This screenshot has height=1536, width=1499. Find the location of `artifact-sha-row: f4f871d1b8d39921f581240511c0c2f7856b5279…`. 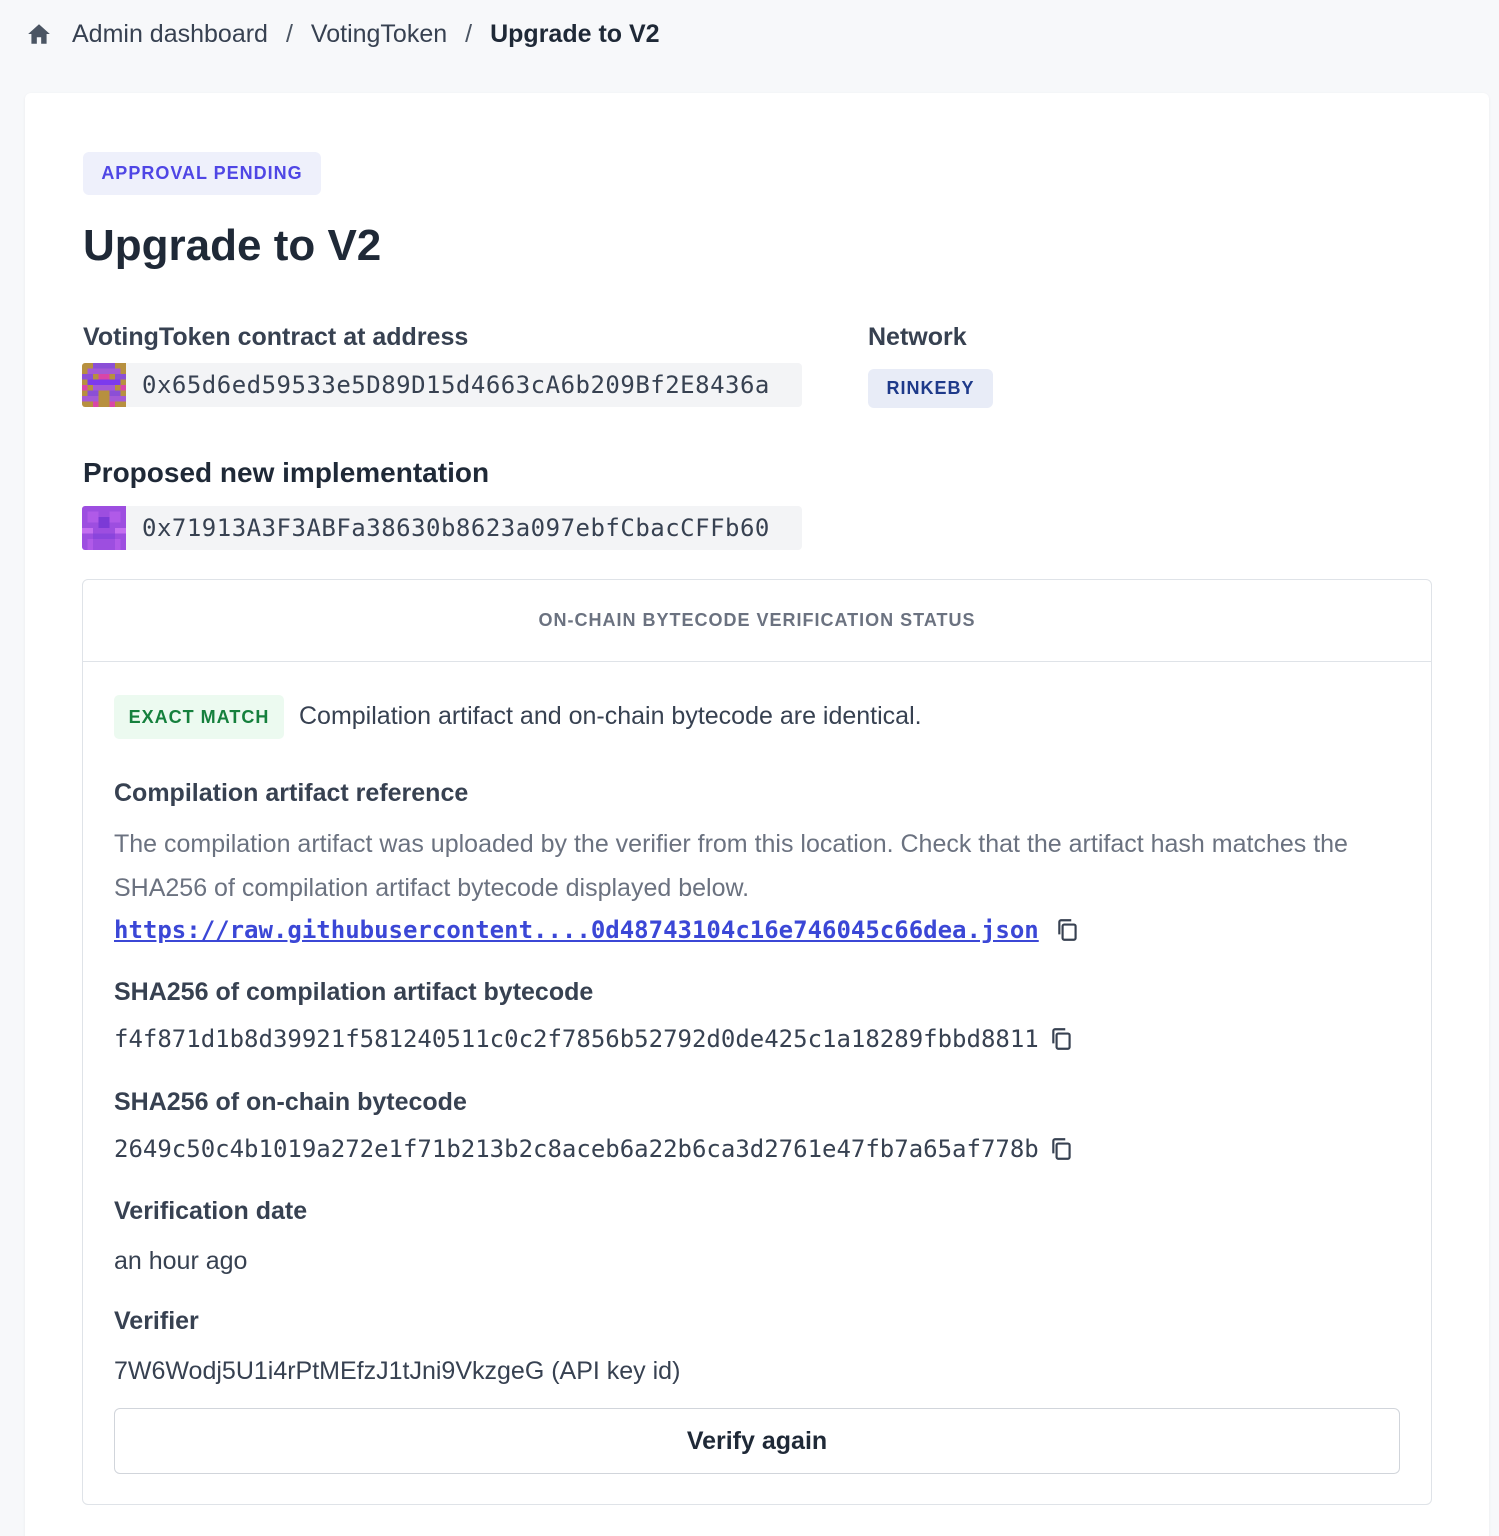

artifact-sha-row: f4f871d1b8d39921f581240511c0c2f7856b5279… is located at coordinates (594, 1039).